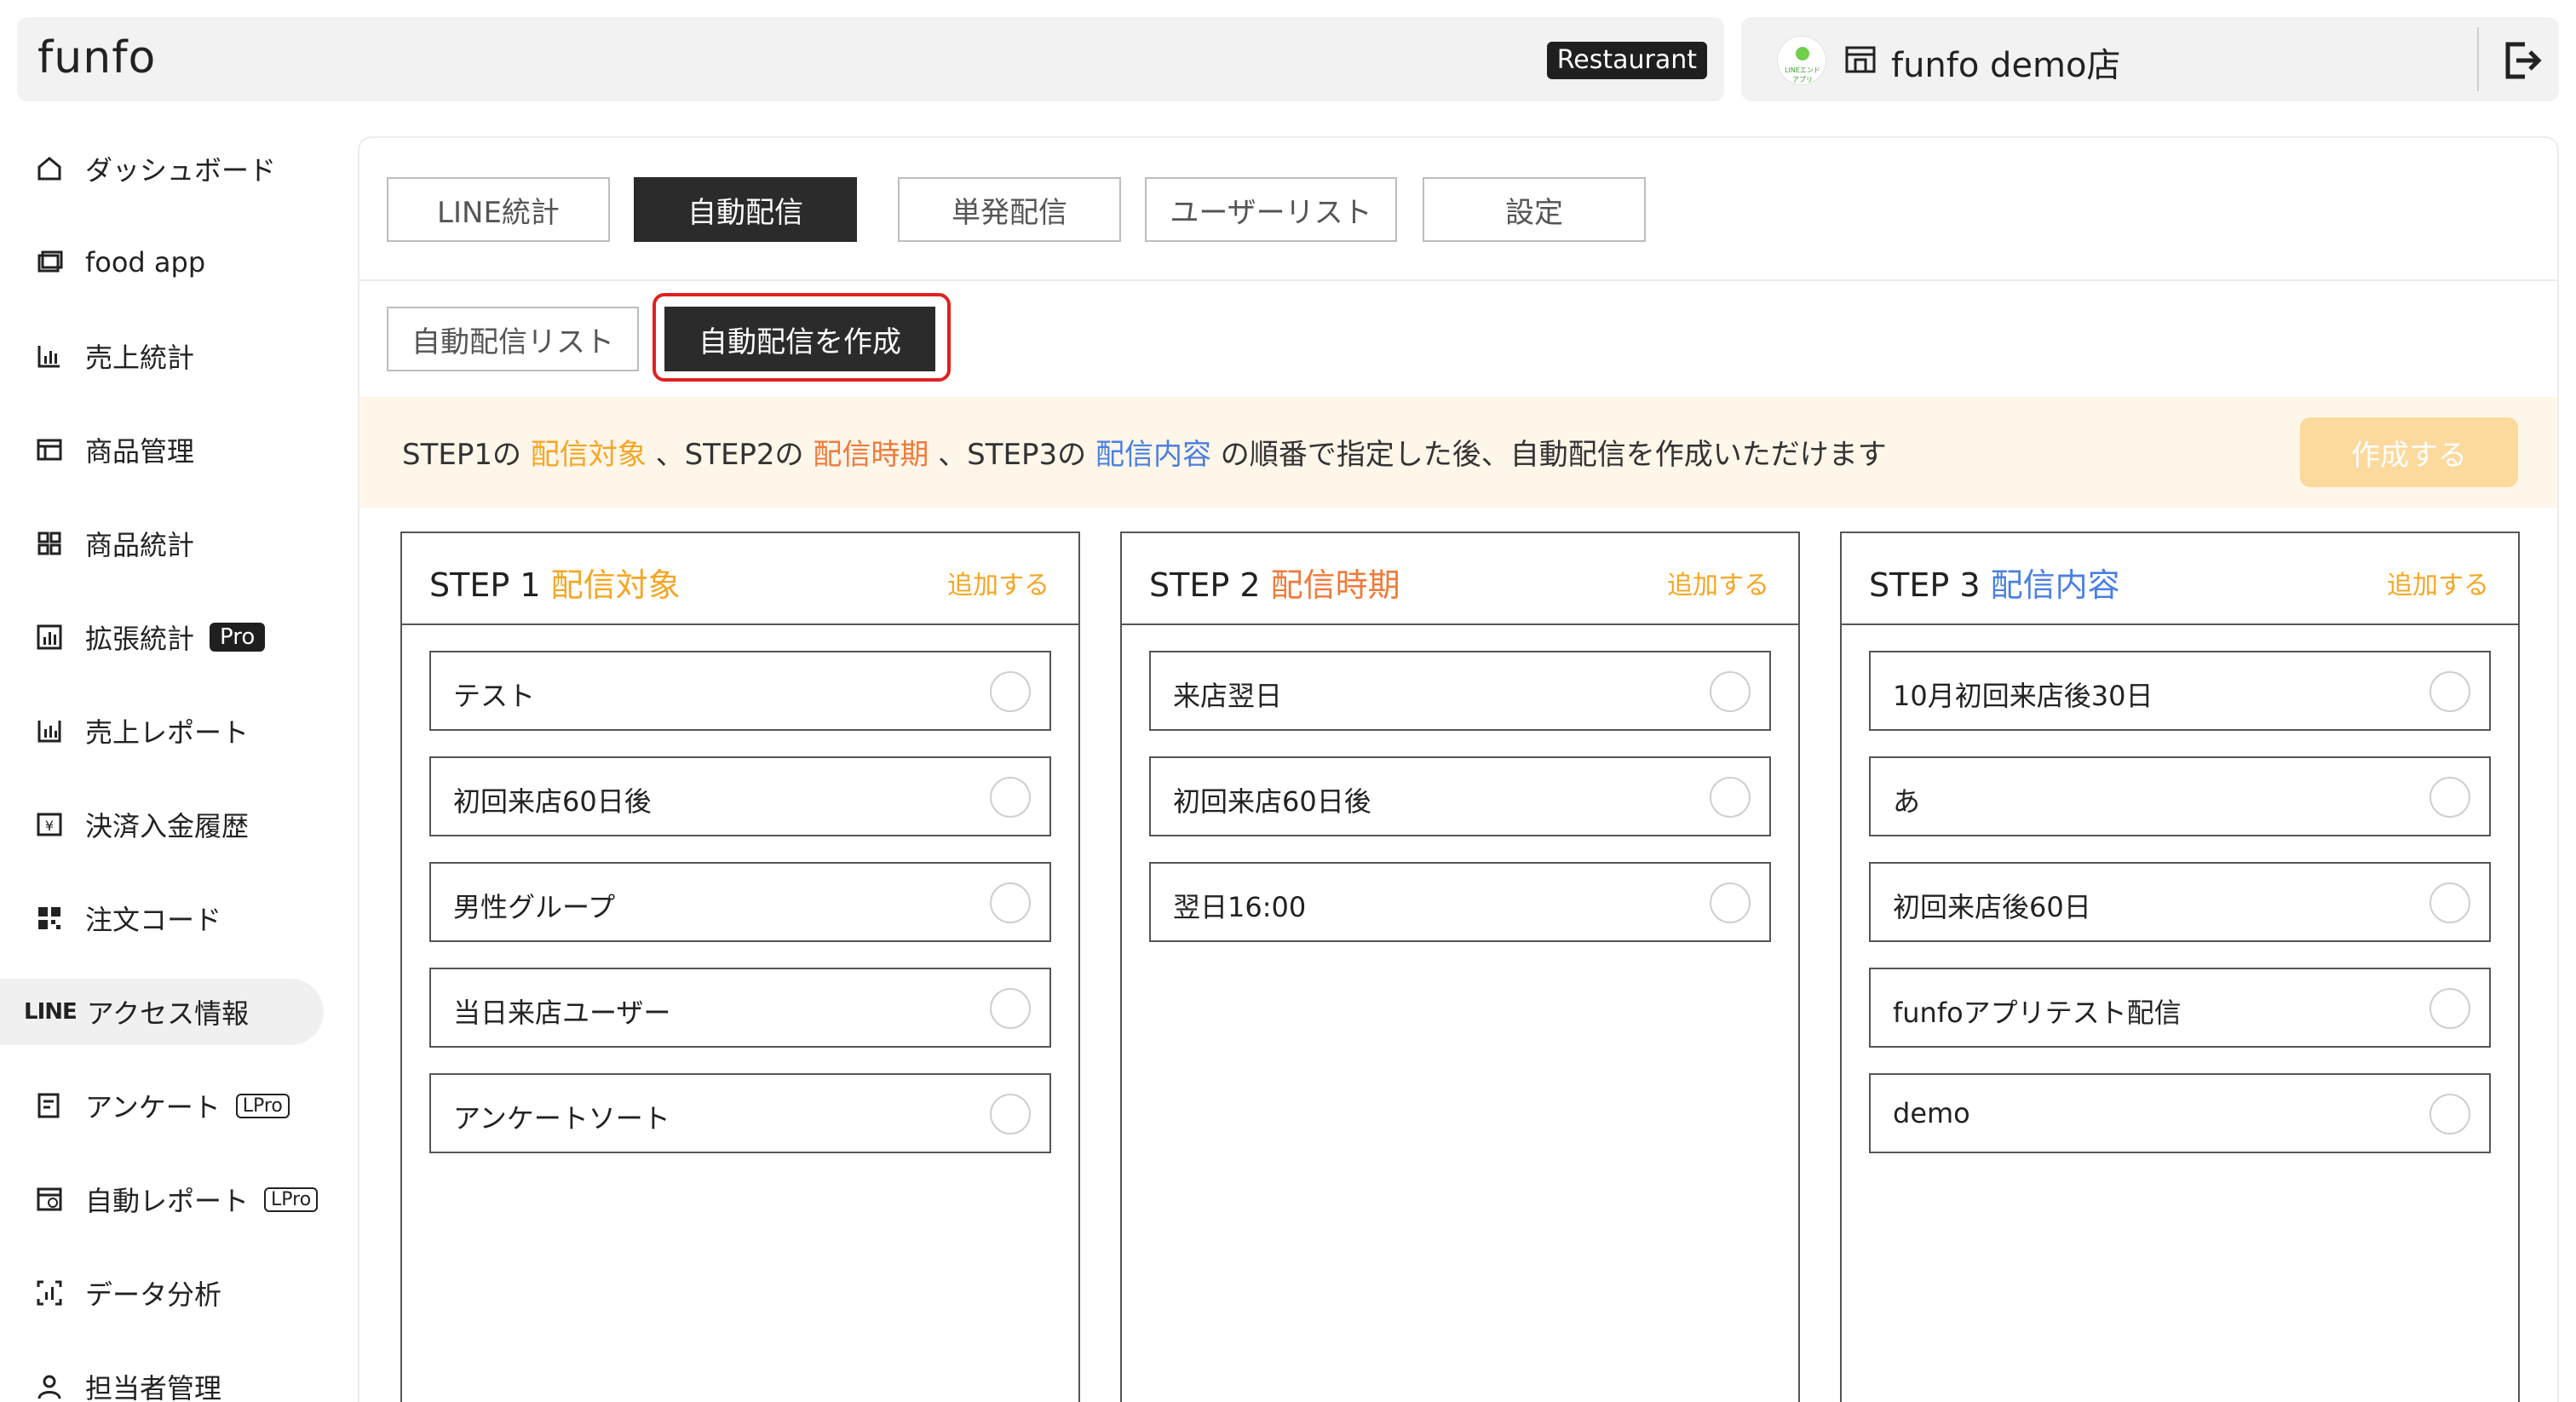 The image size is (2576, 1402). I want to click on option-item: 男性グループ, so click(740, 902).